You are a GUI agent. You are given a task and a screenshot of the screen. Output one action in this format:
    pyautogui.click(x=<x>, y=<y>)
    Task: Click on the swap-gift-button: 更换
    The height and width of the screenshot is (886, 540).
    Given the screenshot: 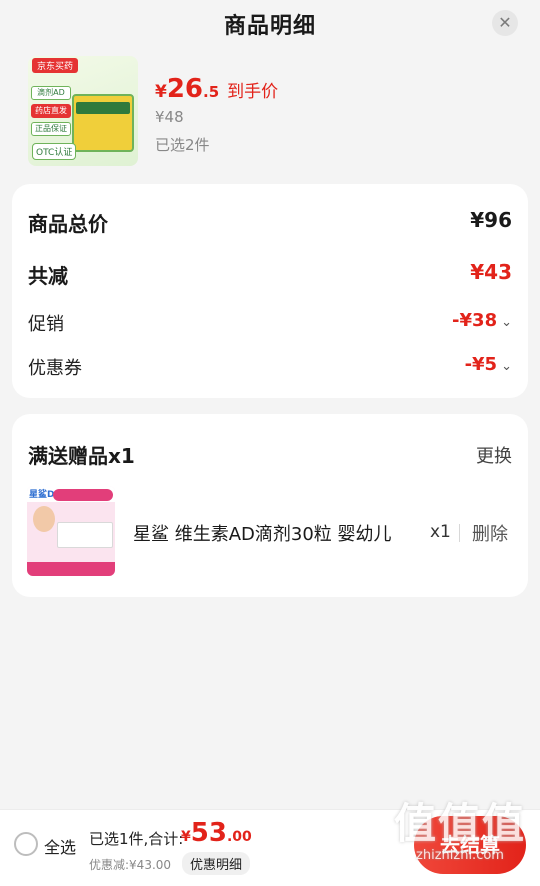 What is the action you would take?
    pyautogui.click(x=494, y=455)
    